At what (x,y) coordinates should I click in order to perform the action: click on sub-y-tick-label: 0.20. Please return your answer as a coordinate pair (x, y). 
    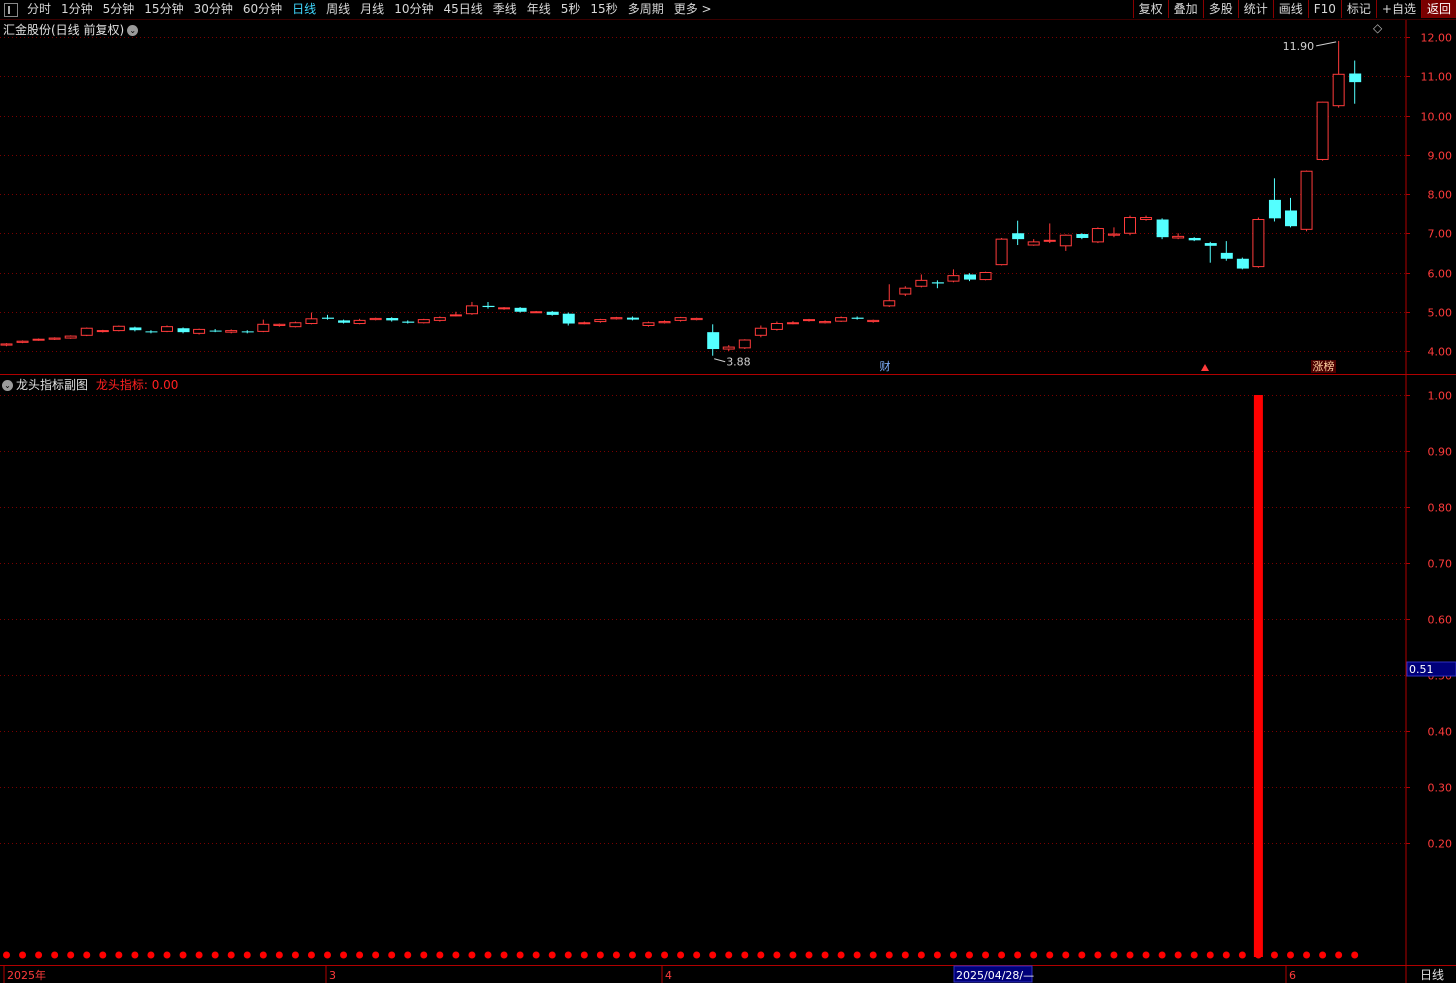
    Looking at the image, I should click on (1440, 844).